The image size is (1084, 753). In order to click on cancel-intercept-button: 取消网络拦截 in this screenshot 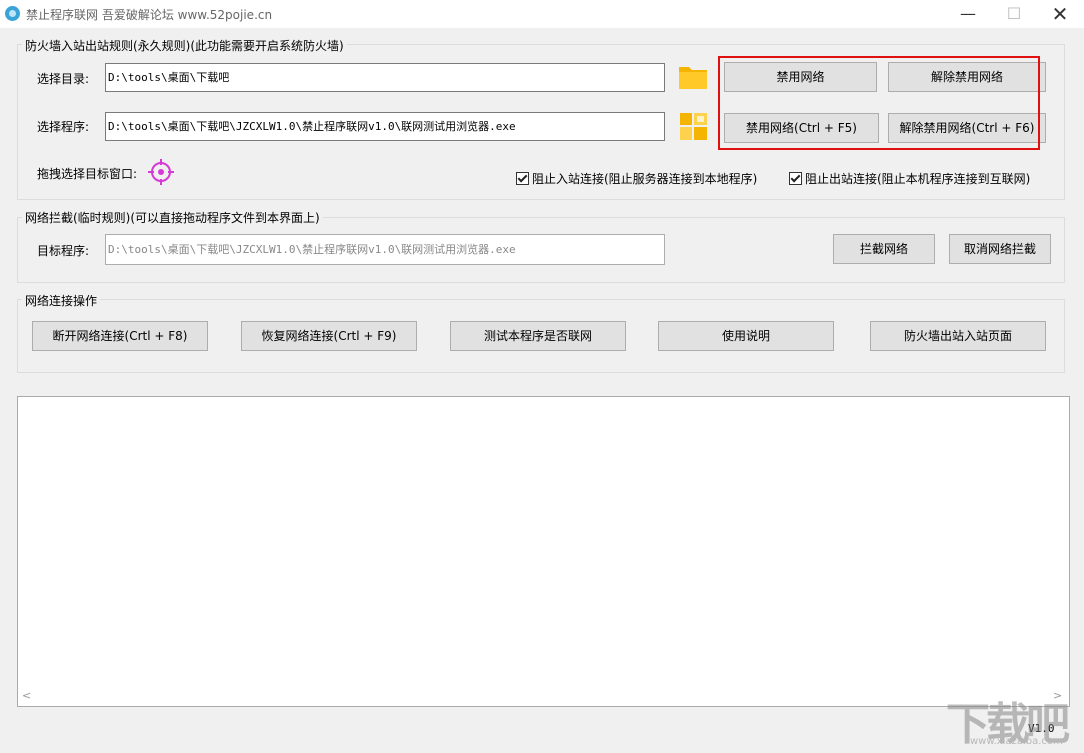, I will do `click(1000, 249)`.